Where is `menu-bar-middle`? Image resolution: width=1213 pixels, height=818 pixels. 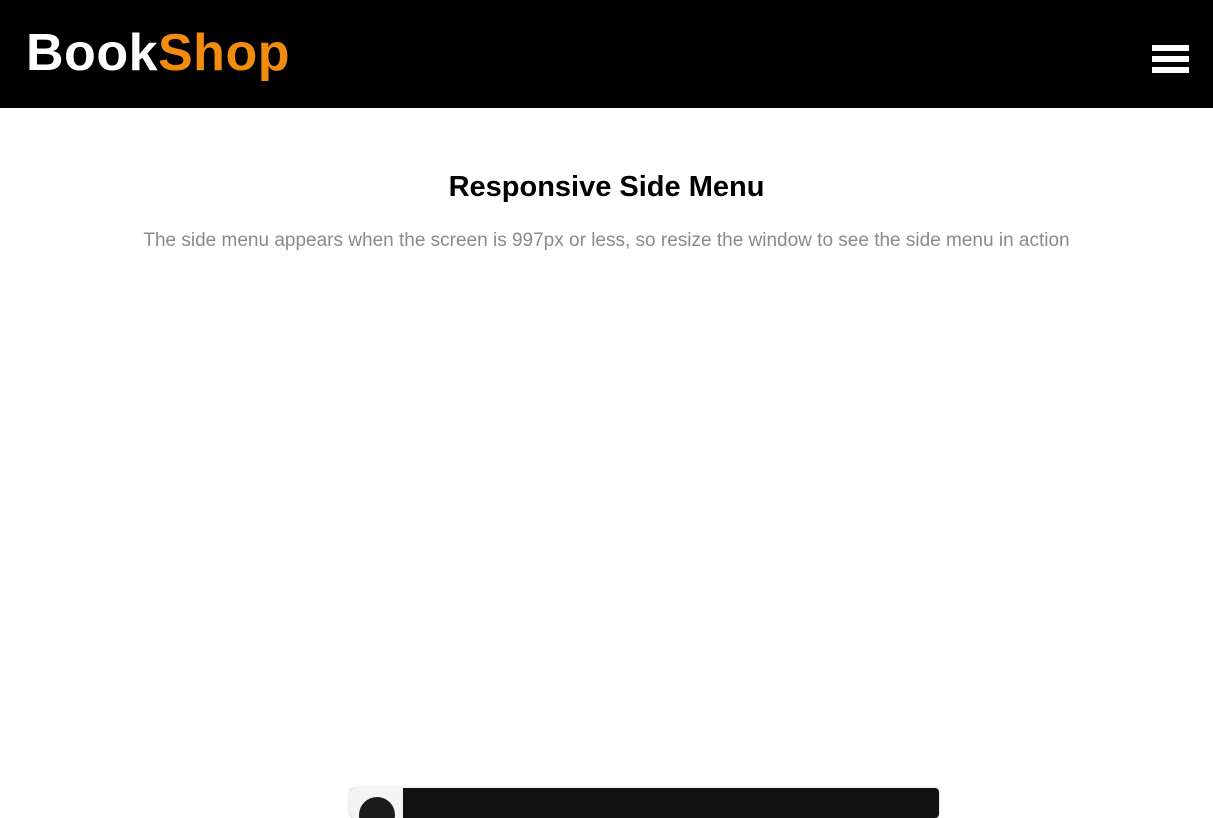
menu-bar-middle is located at coordinates (1170, 59).